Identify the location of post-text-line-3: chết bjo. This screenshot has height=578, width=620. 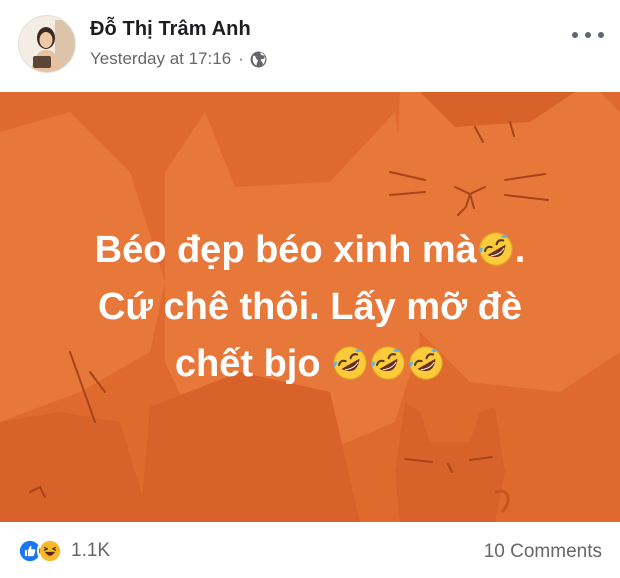
(310, 364).